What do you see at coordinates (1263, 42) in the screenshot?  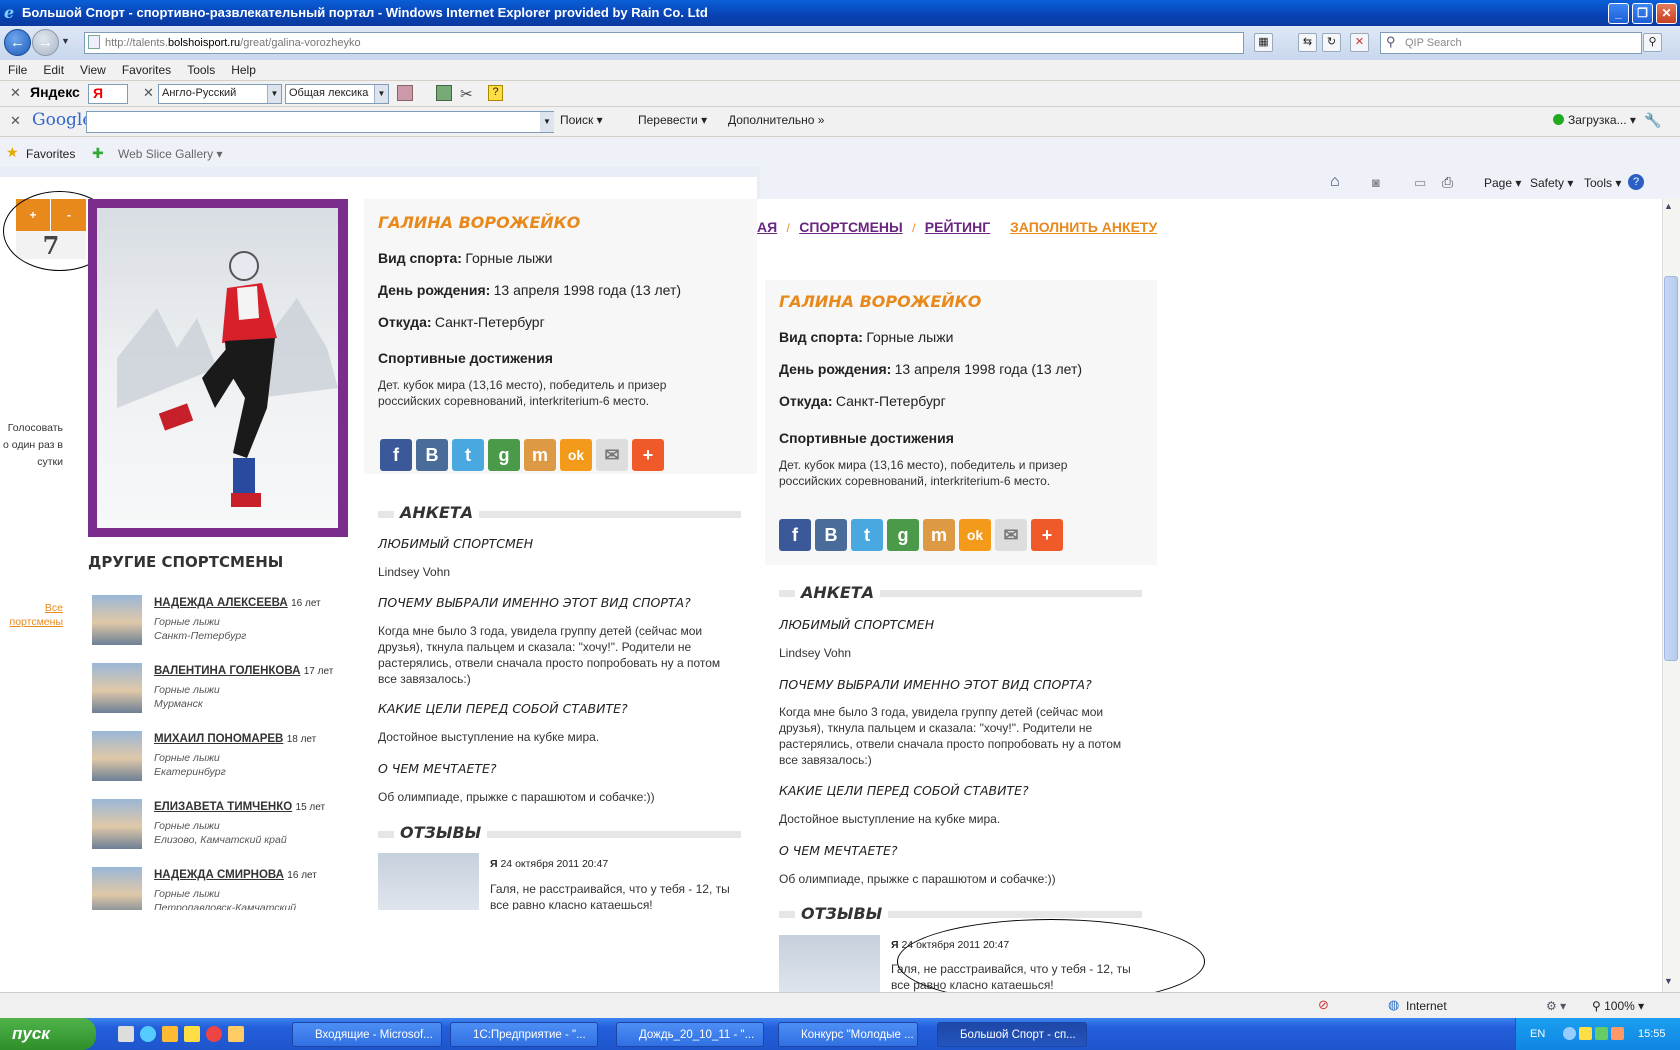 I see `compat-icon: ▦` at bounding box center [1263, 42].